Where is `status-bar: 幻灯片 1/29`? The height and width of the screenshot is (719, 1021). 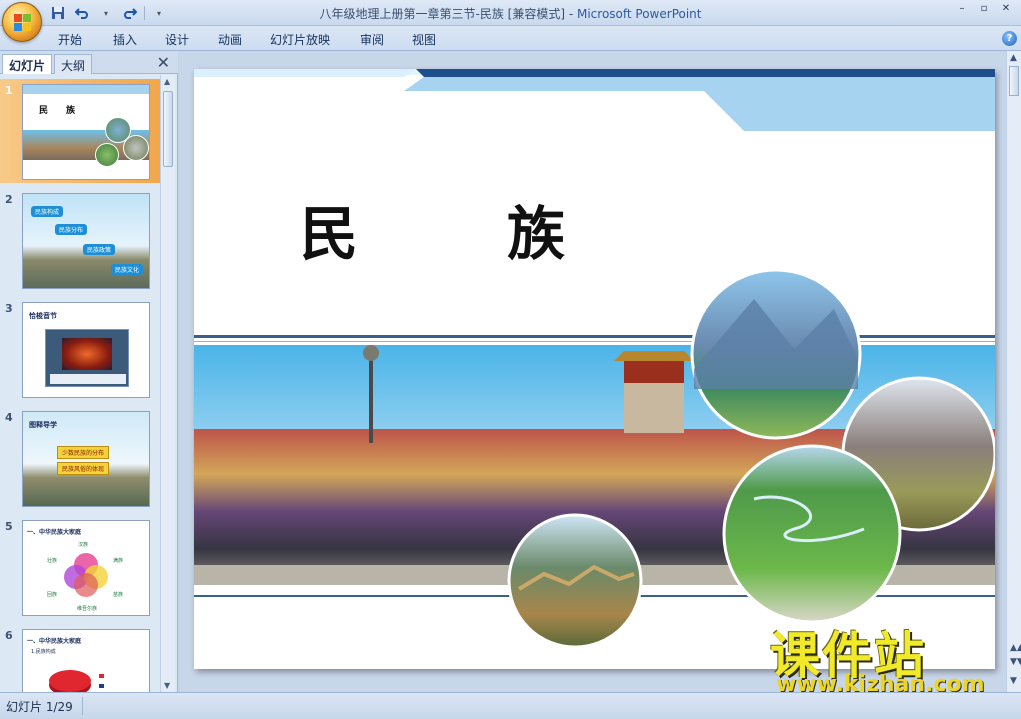 status-bar: 幻灯片 1/29 is located at coordinates (510, 705).